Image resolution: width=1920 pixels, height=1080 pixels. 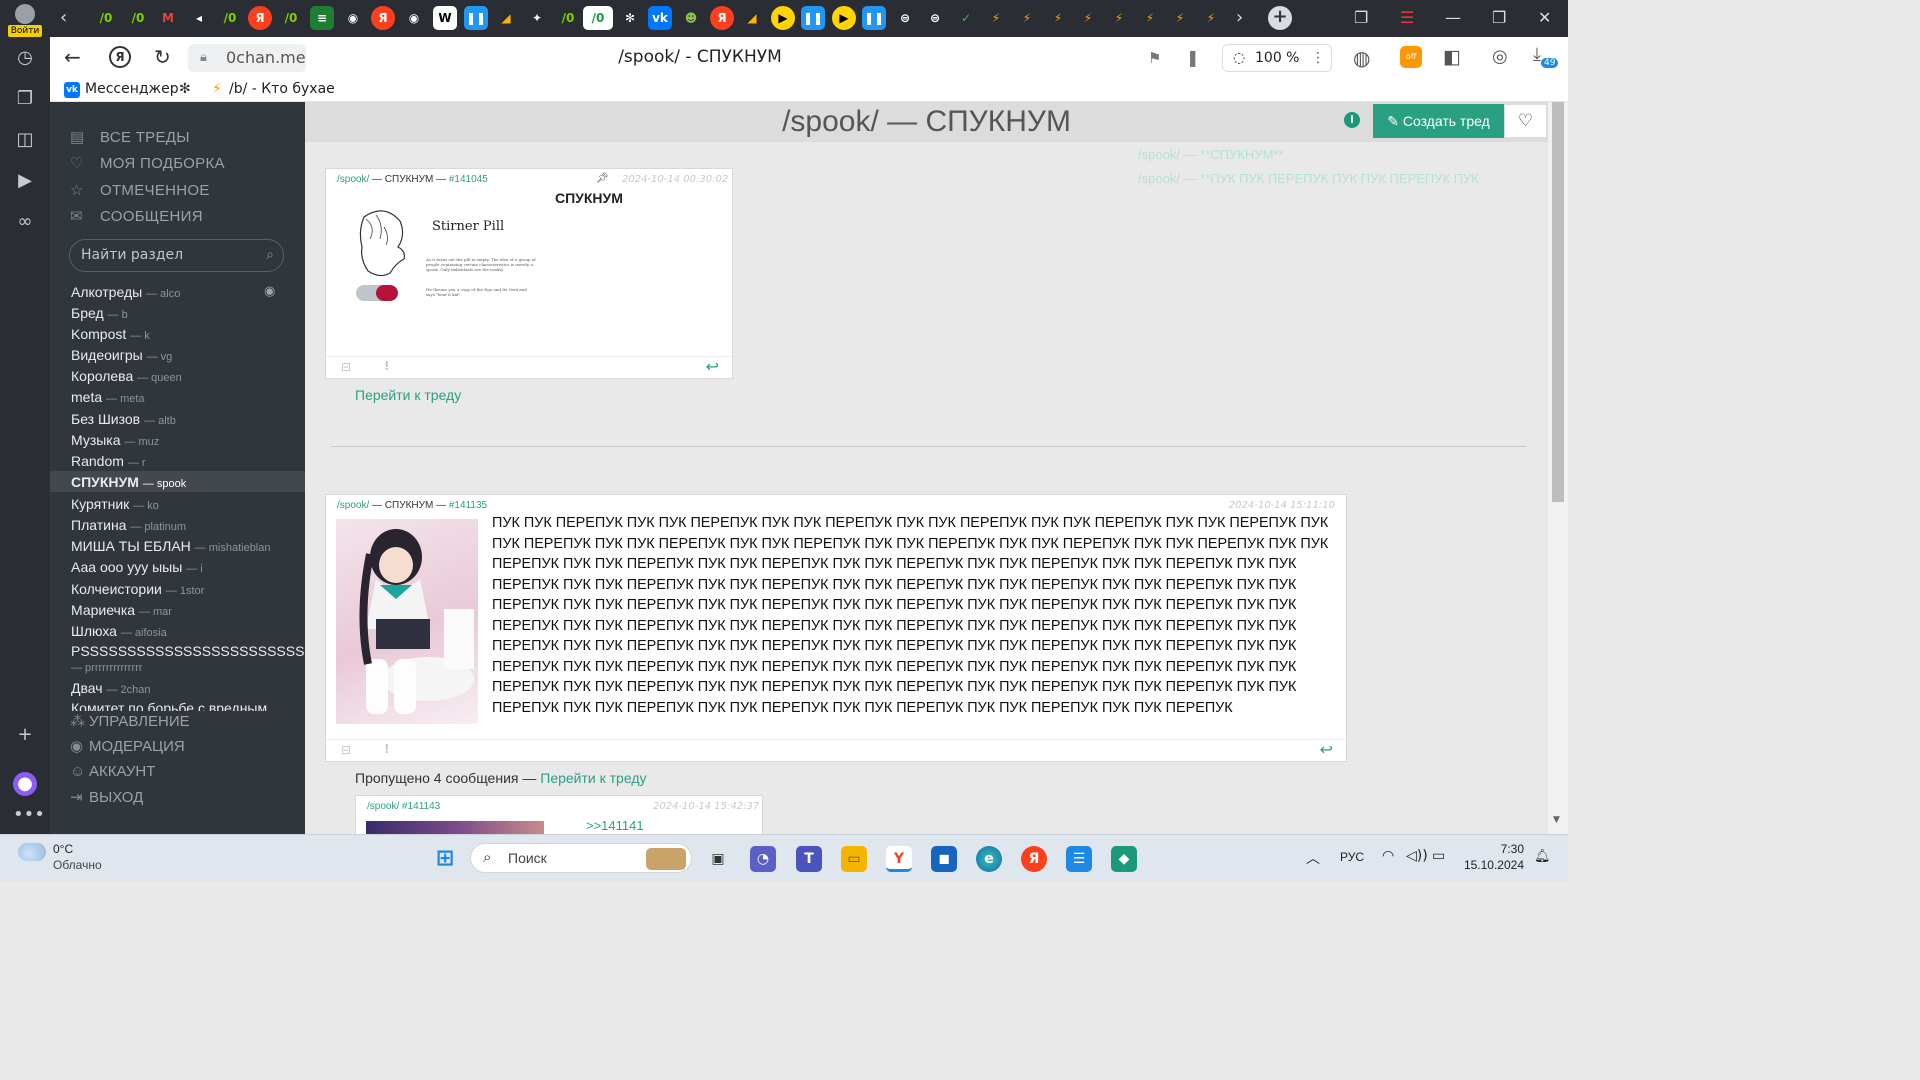 I want to click on tab-wiki-icon: W, so click(x=445, y=18).